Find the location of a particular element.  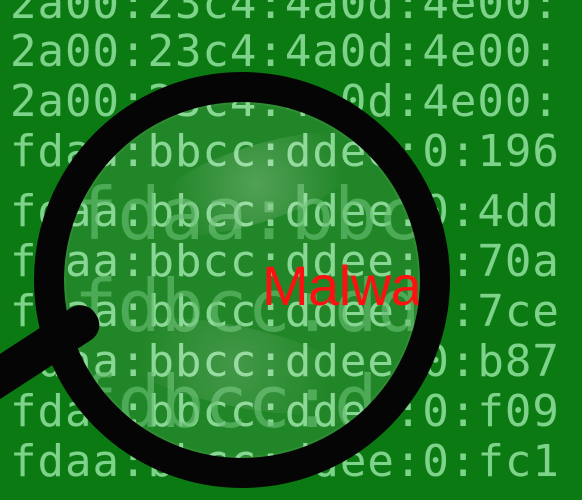

terminal-line: fdaa:bbcc:ddee:0:b87 is located at coordinates (285, 361).